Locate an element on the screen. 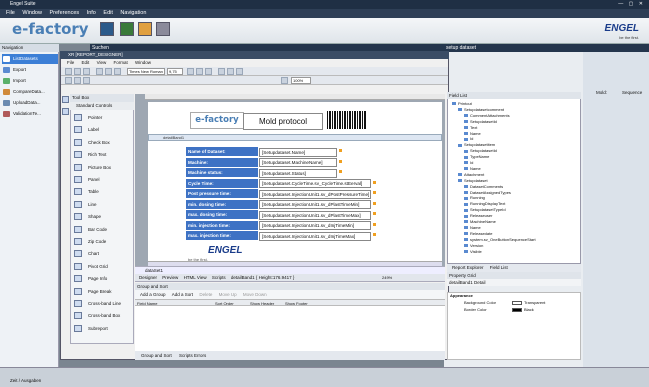 The width and height of the screenshot is (649, 387). report-label: Post pressure time: is located at coordinates (222, 194).